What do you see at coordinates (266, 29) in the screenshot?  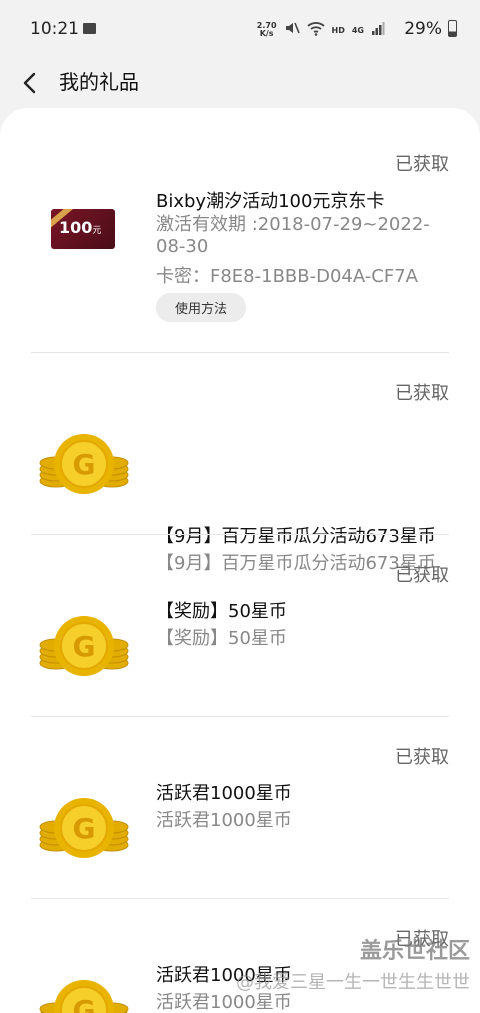 I see `network-speed: 2.70 K/s` at bounding box center [266, 29].